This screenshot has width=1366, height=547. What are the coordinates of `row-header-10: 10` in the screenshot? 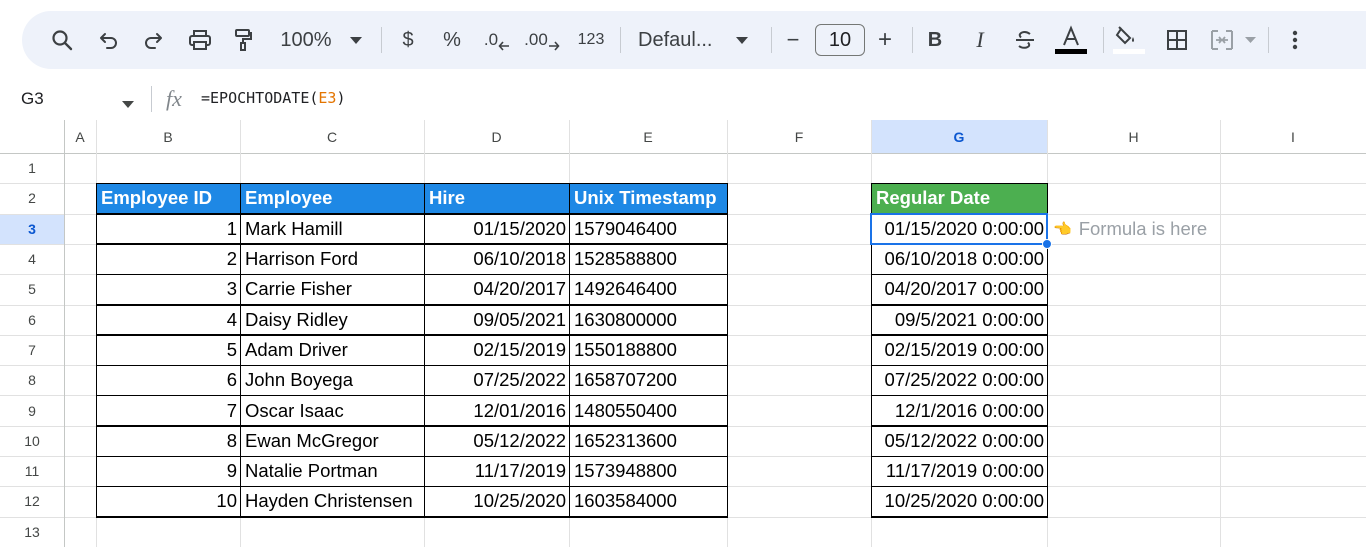 It's located at (32, 441).